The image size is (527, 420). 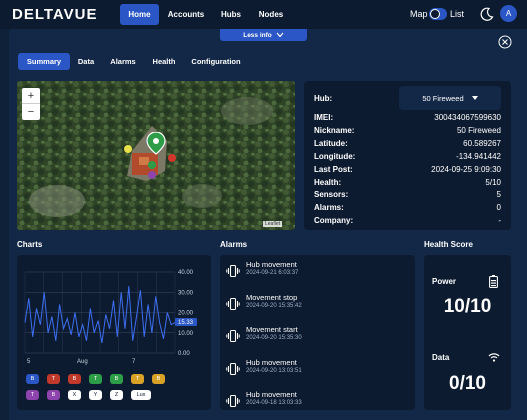 What do you see at coordinates (271, 14) in the screenshot?
I see `nav-nodes: Nodes` at bounding box center [271, 14].